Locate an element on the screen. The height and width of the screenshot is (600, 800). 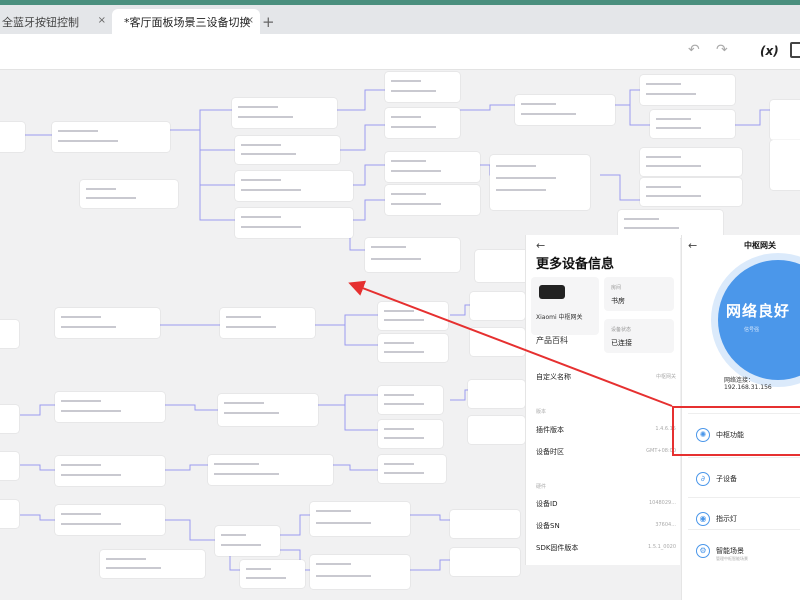
device-name: Xiaomi 中枢网关 is located at coordinates (559, 317).